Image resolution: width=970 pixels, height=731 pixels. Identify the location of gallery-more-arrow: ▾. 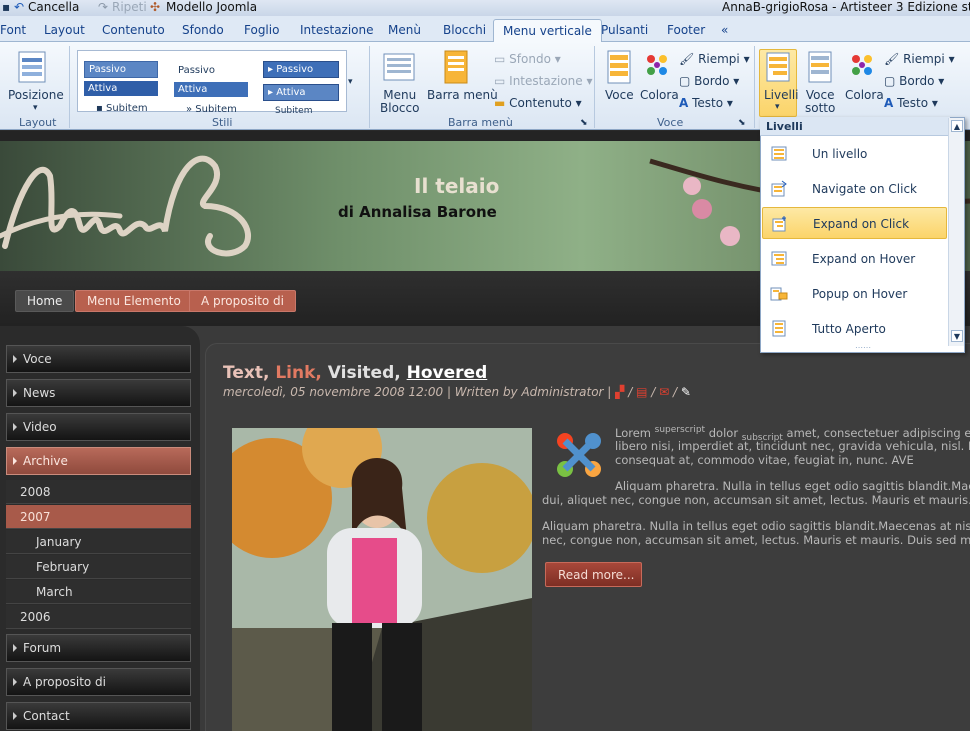
(350, 82).